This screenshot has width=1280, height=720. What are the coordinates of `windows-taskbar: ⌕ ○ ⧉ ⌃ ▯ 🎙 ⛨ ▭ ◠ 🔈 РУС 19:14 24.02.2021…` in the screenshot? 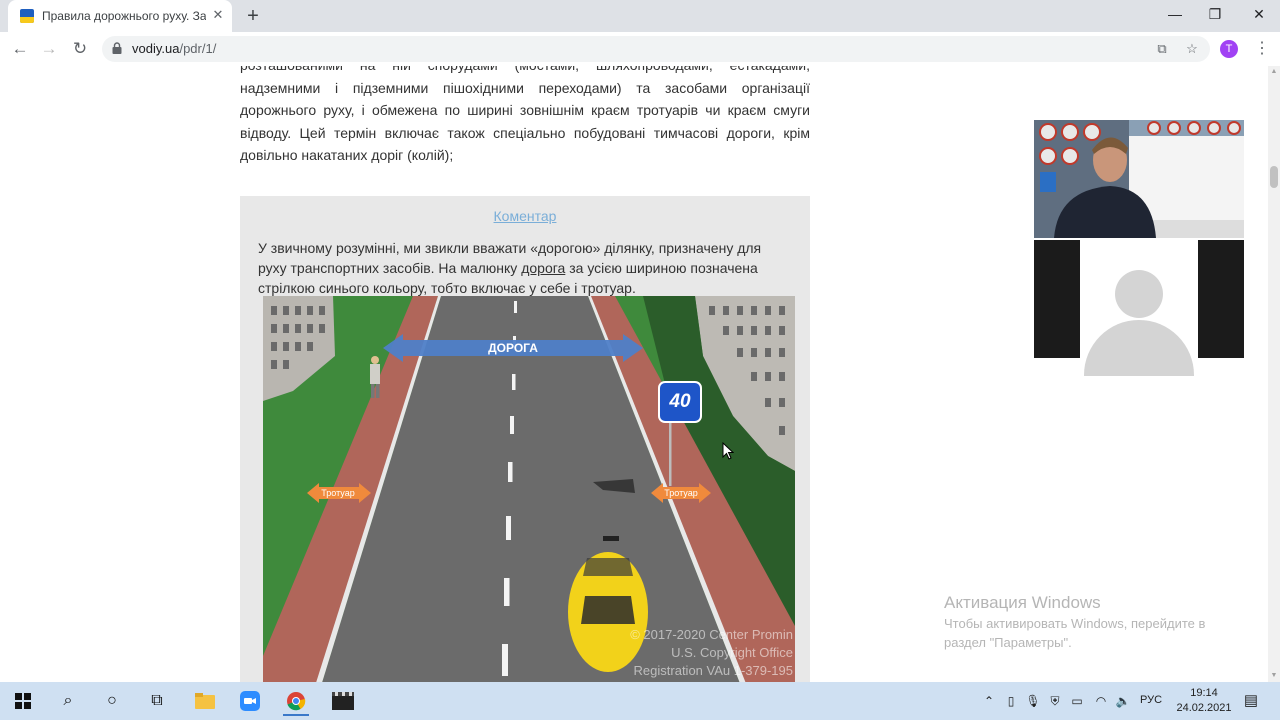 It's located at (640, 701).